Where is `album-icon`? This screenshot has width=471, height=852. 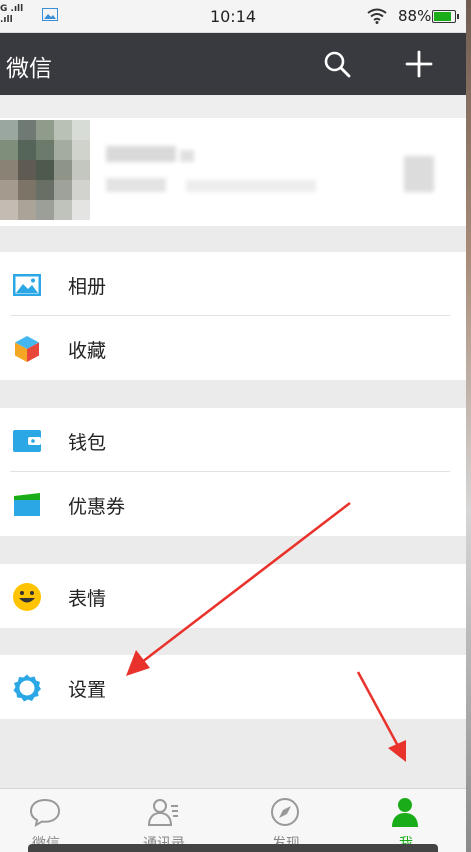 album-icon is located at coordinates (27, 285).